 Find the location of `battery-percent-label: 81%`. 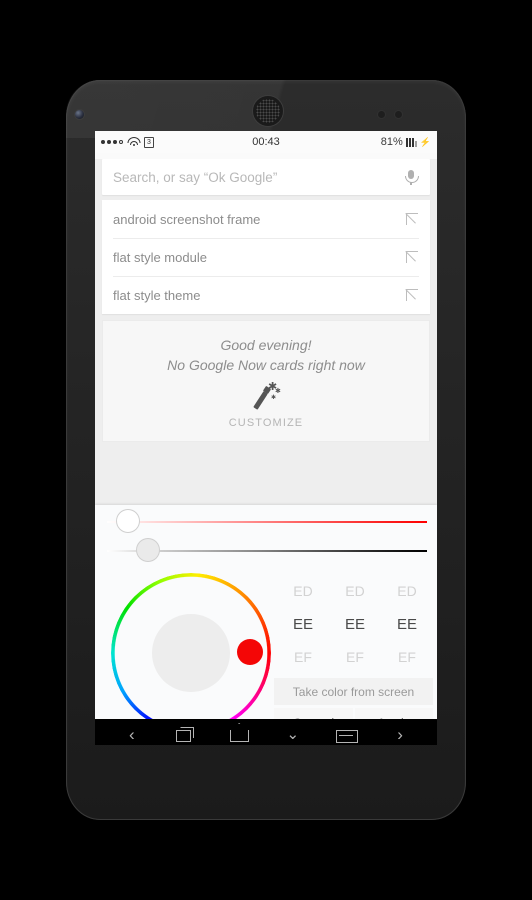

battery-percent-label: 81% is located at coordinates (391, 142).